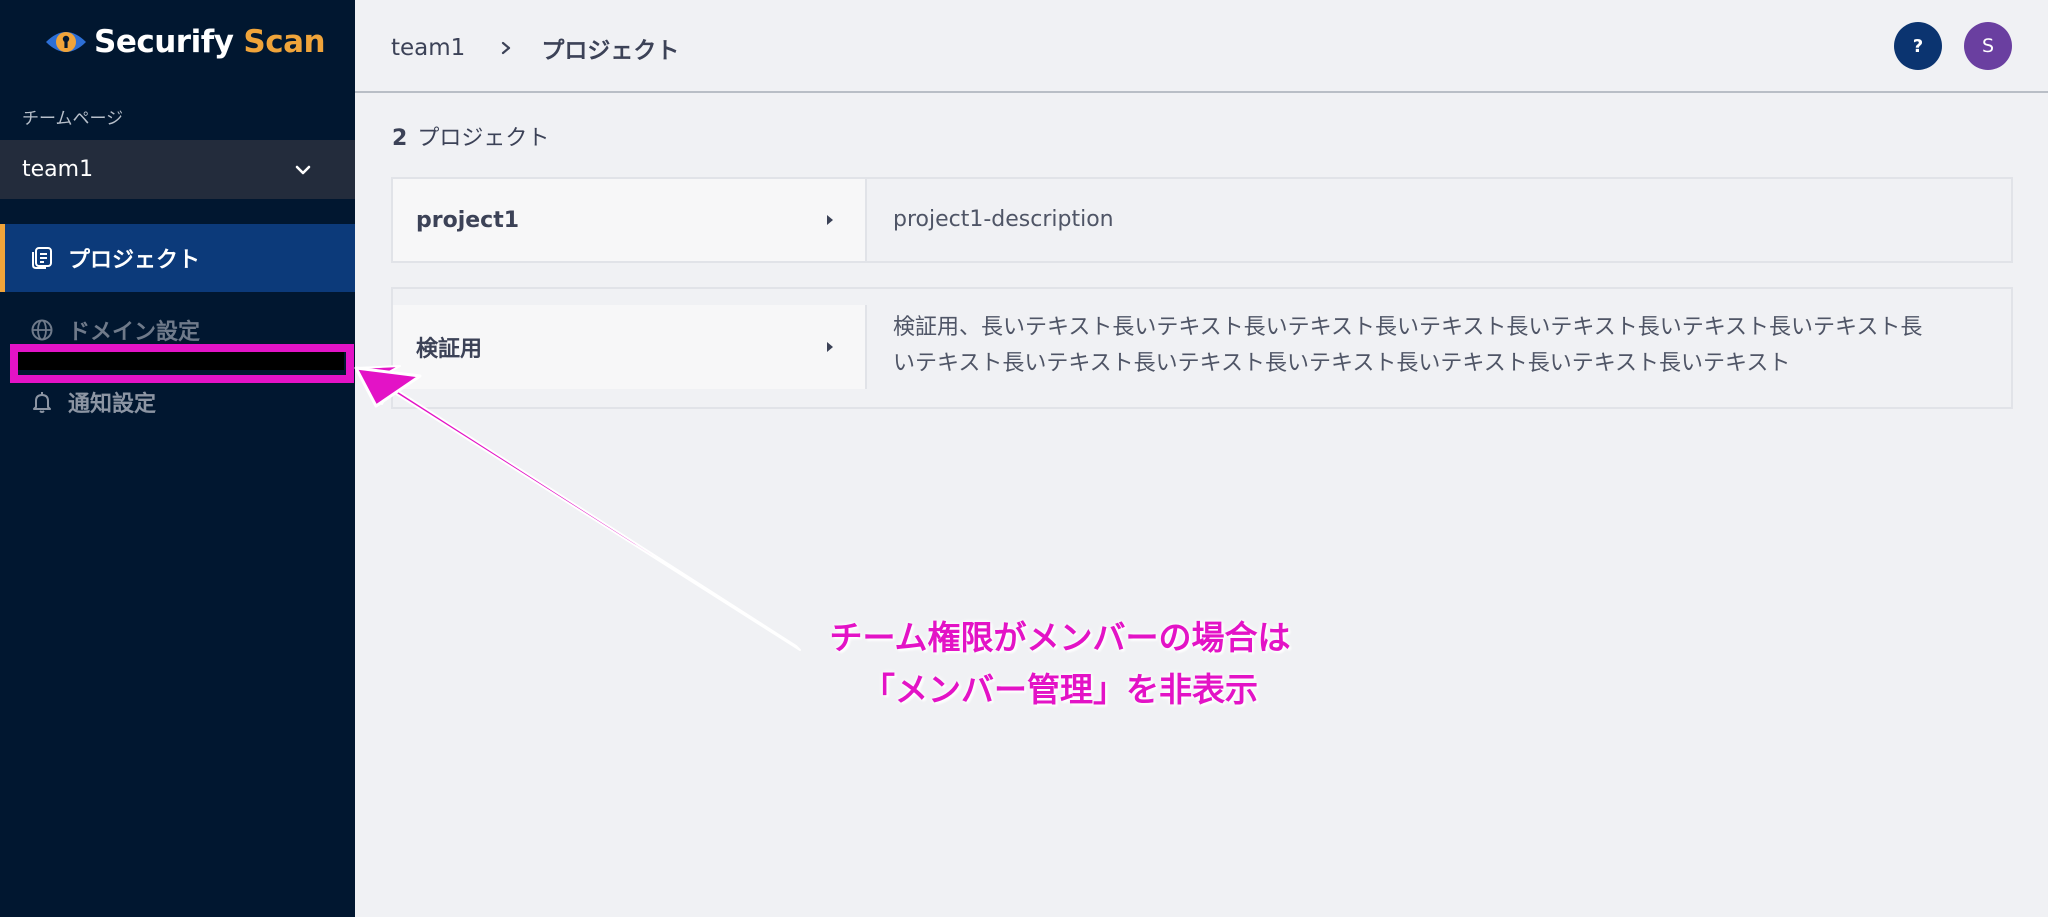  I want to click on annotation-overlay, so click(405, 497).